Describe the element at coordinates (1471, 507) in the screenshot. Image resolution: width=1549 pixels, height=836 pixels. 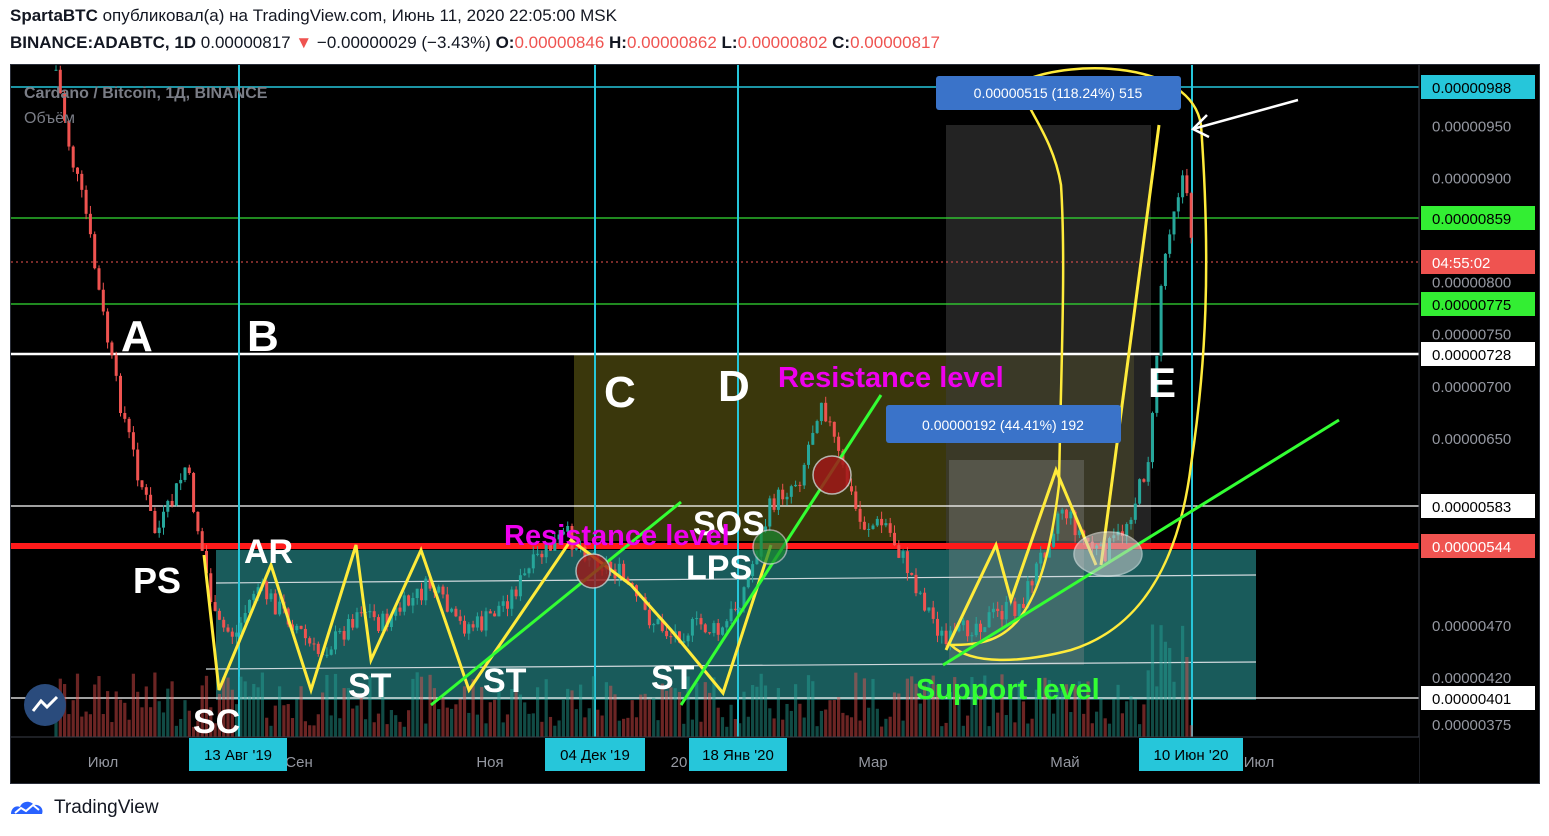
I see `price-tag-5: 0.00000583` at that location.